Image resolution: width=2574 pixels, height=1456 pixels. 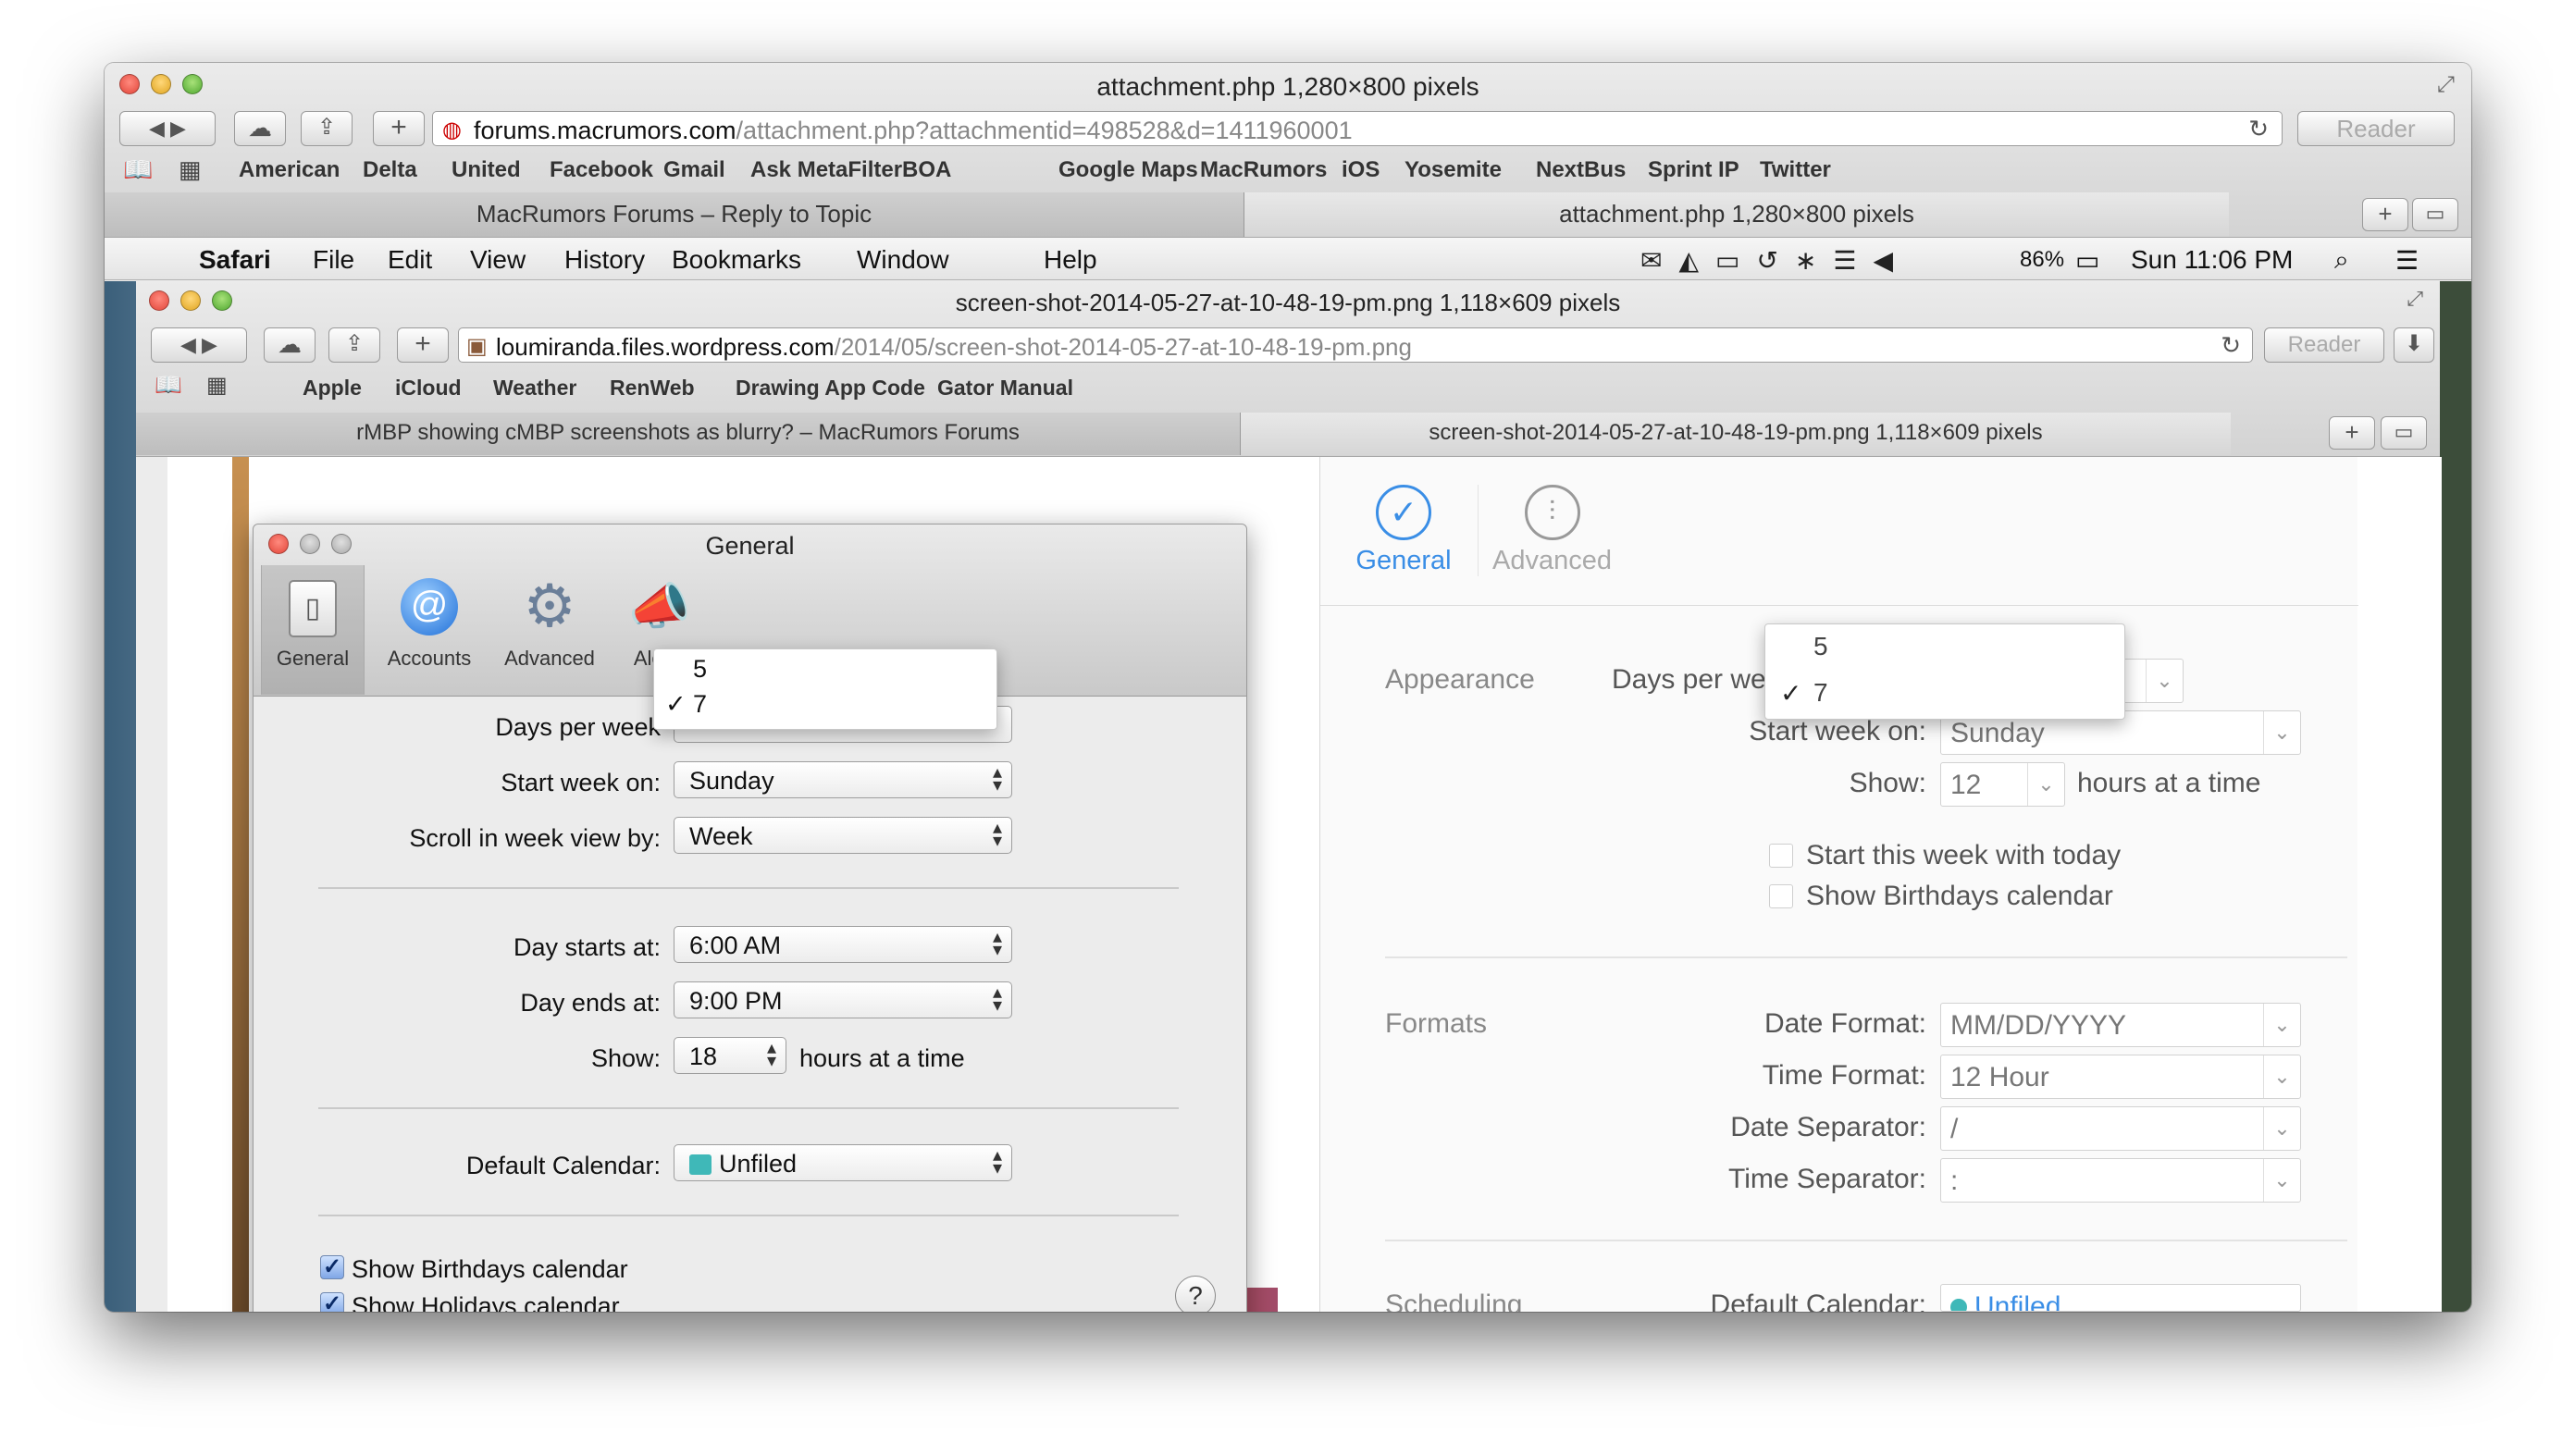 What do you see at coordinates (2385, 214) in the screenshot?
I see `new-tab-plus-button: +` at bounding box center [2385, 214].